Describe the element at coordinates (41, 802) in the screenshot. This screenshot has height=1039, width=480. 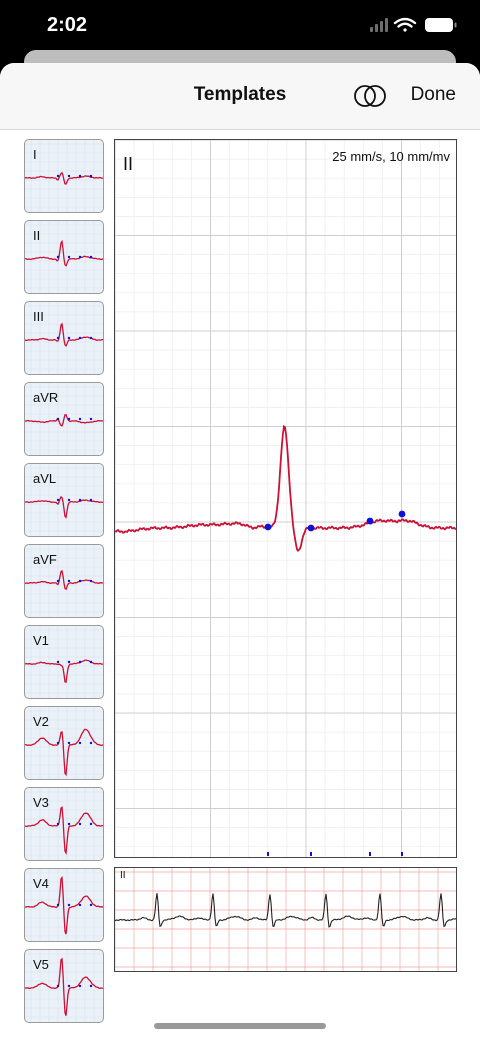
I see `lead-thumbnail-label: V3` at that location.